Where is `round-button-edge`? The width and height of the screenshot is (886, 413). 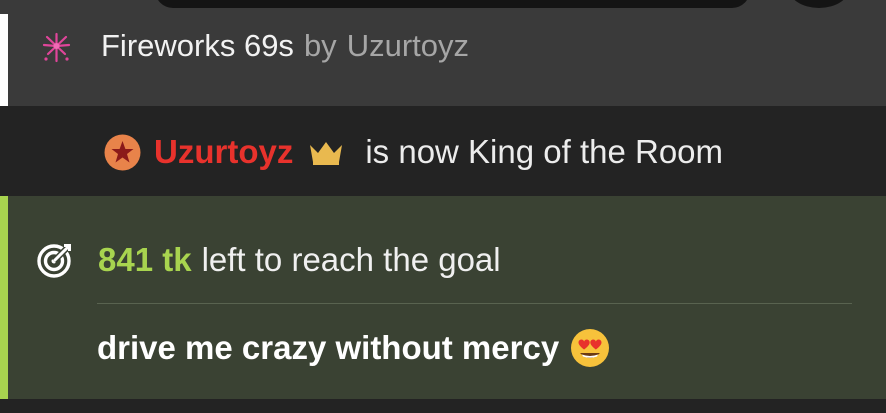
round-button-edge is located at coordinates (819, 4).